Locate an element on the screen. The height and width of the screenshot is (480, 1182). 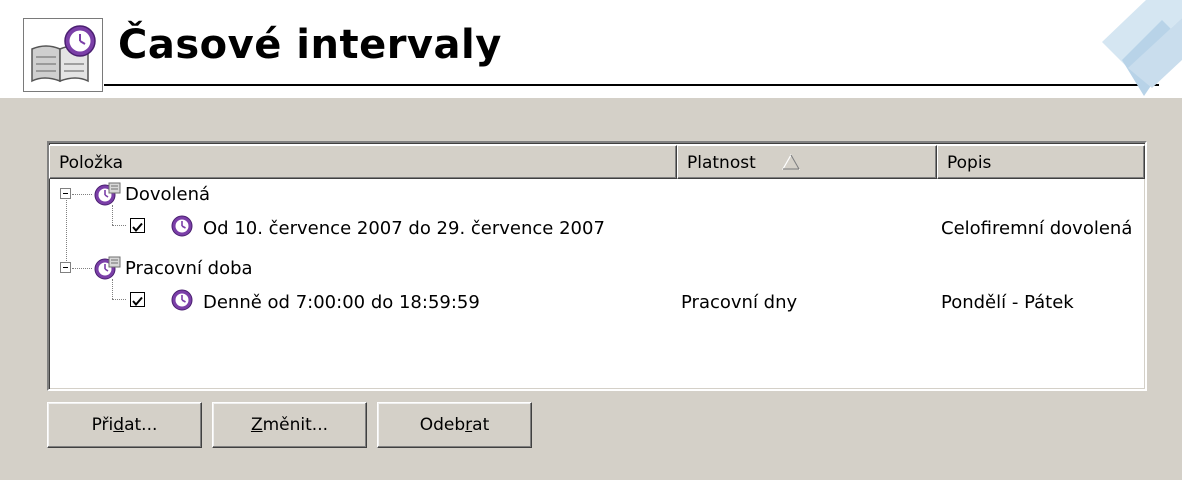
sort-ascending-icon is located at coordinates (791, 162).